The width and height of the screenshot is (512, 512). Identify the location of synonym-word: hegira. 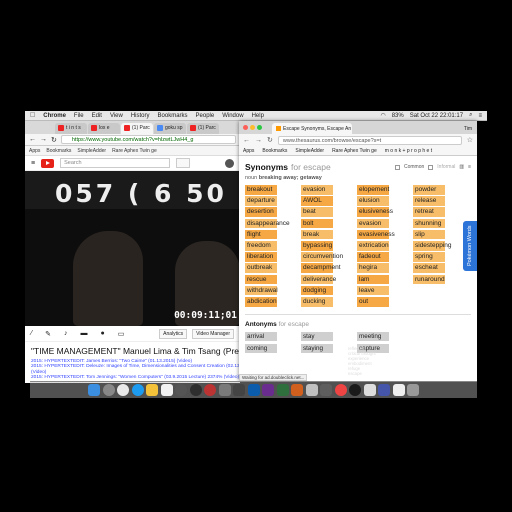
(373, 268).